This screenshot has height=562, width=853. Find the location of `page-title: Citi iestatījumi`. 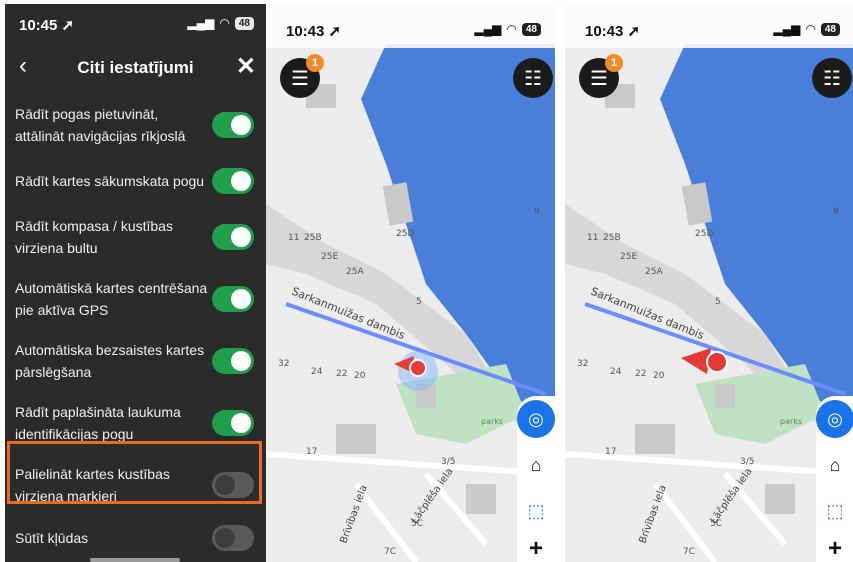

page-title: Citi iestatījumi is located at coordinates (135, 67).